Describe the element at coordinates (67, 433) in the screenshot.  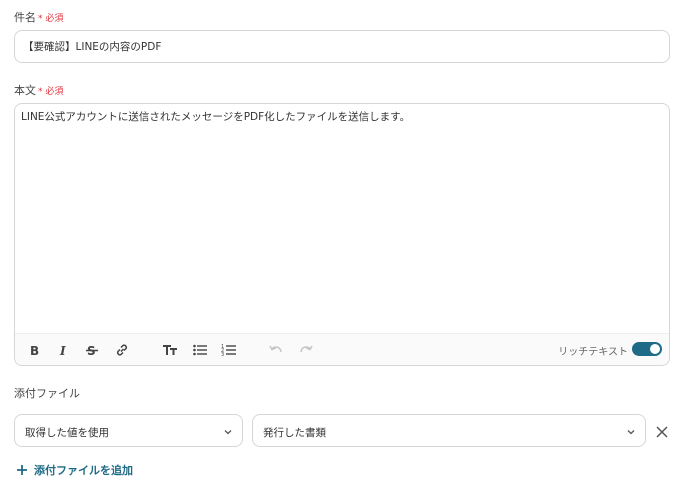
I see `attachment-source-value: 取得した値を使用` at that location.